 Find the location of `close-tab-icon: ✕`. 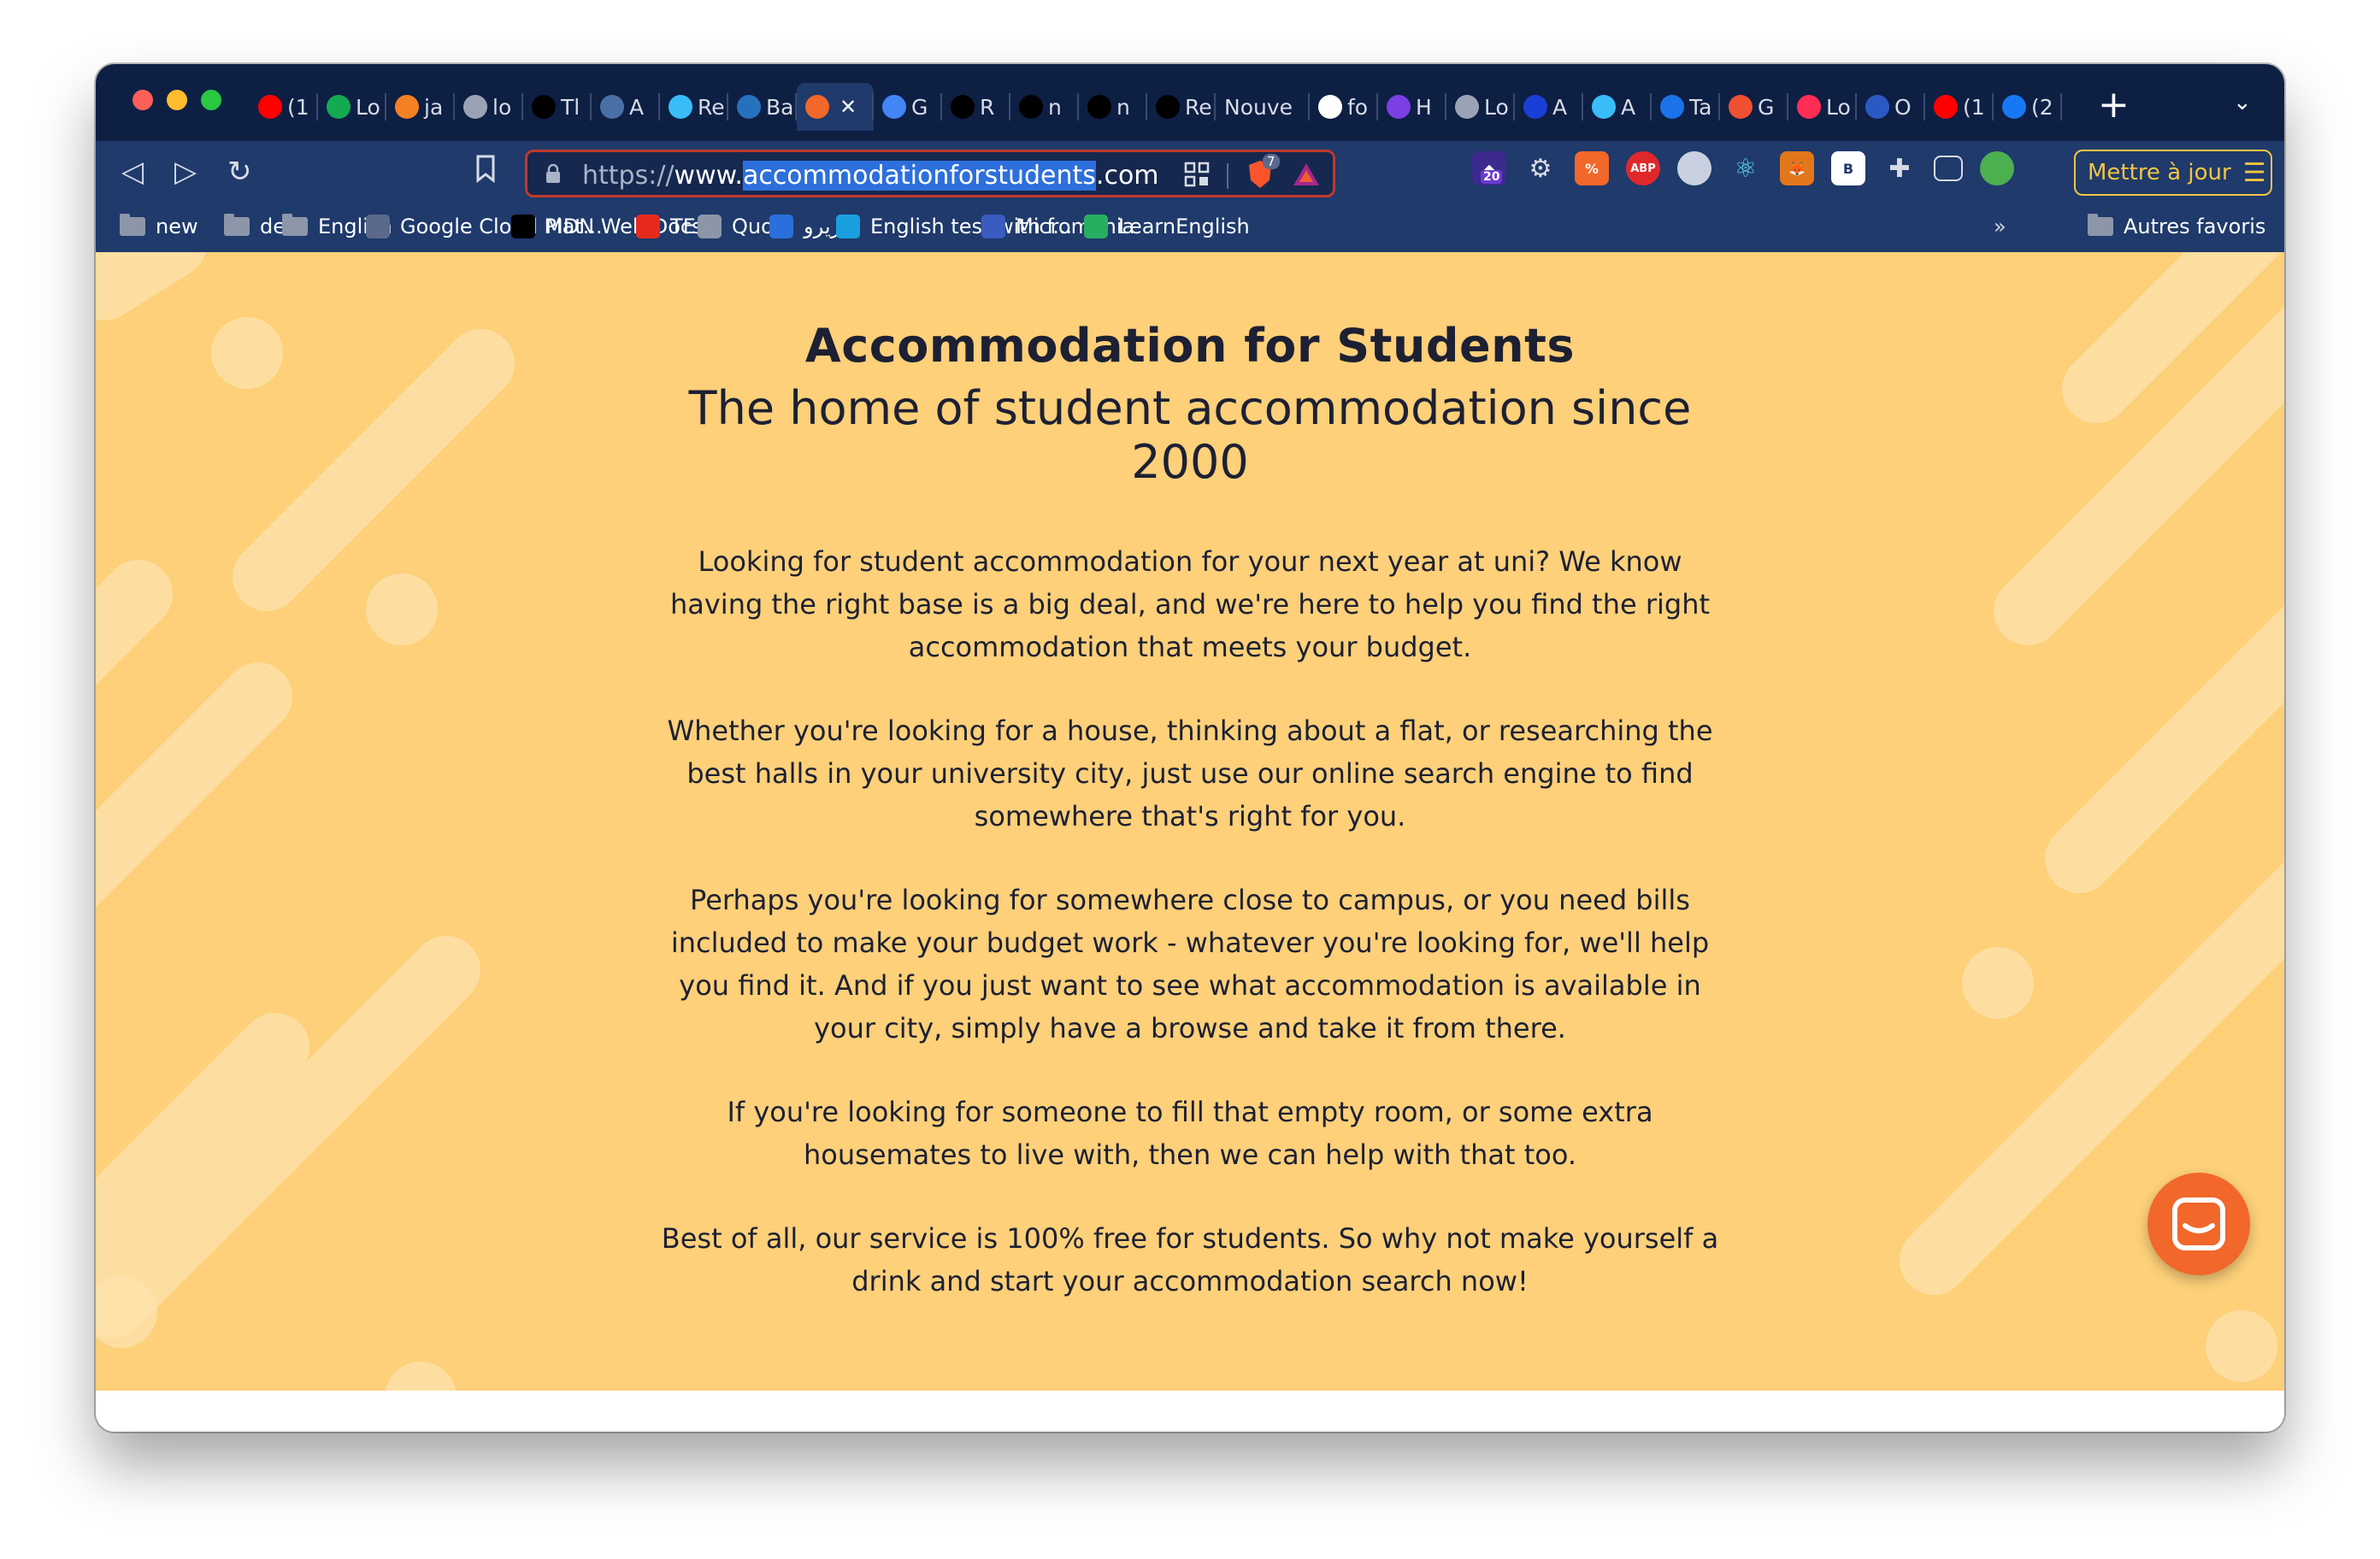

close-tab-icon: ✕ is located at coordinates (848, 107).